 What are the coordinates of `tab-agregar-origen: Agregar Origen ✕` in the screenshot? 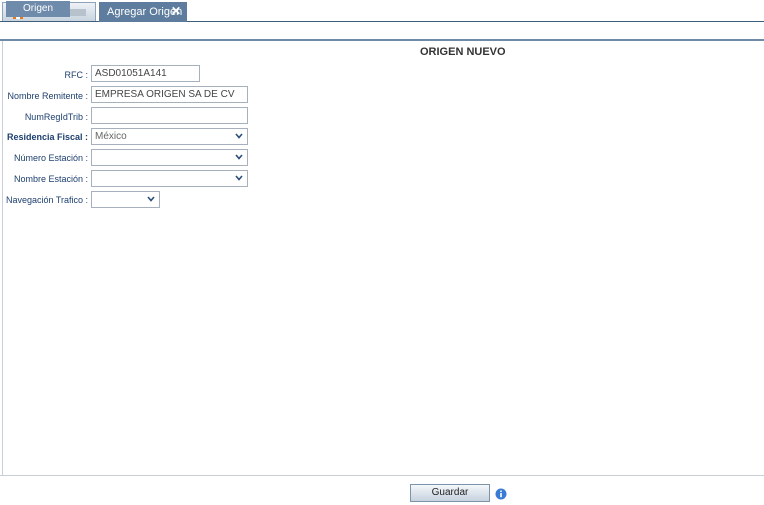 It's located at (143, 12).